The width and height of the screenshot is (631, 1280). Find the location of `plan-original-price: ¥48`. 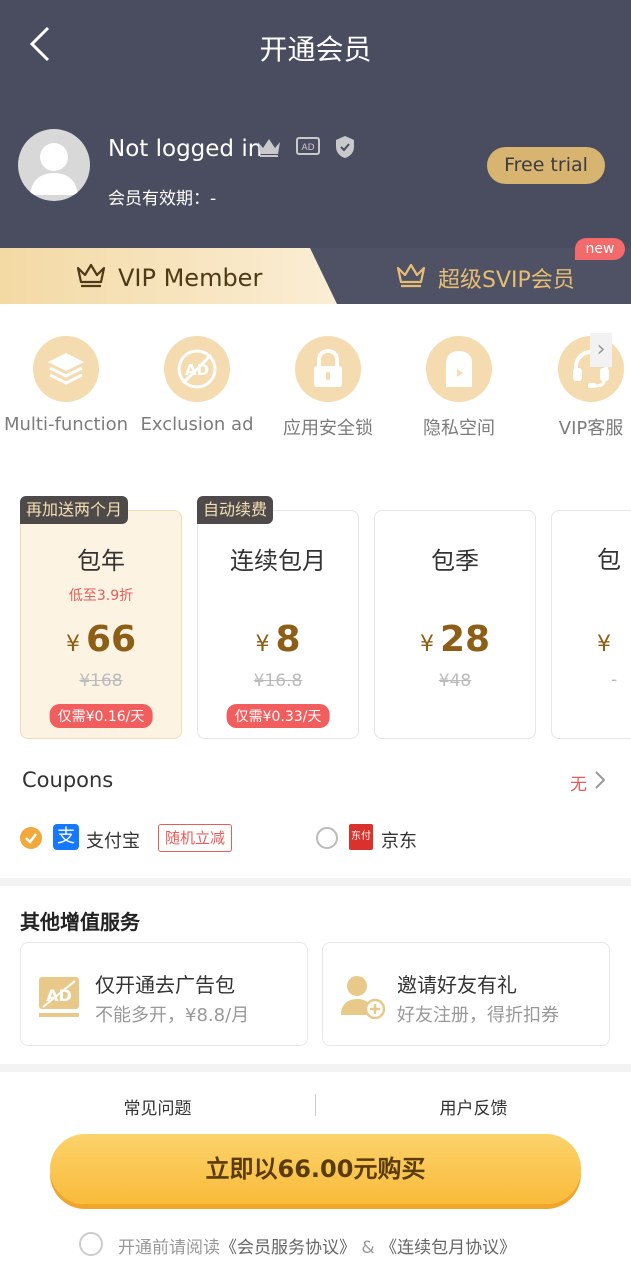

plan-original-price: ¥48 is located at coordinates (455, 681).